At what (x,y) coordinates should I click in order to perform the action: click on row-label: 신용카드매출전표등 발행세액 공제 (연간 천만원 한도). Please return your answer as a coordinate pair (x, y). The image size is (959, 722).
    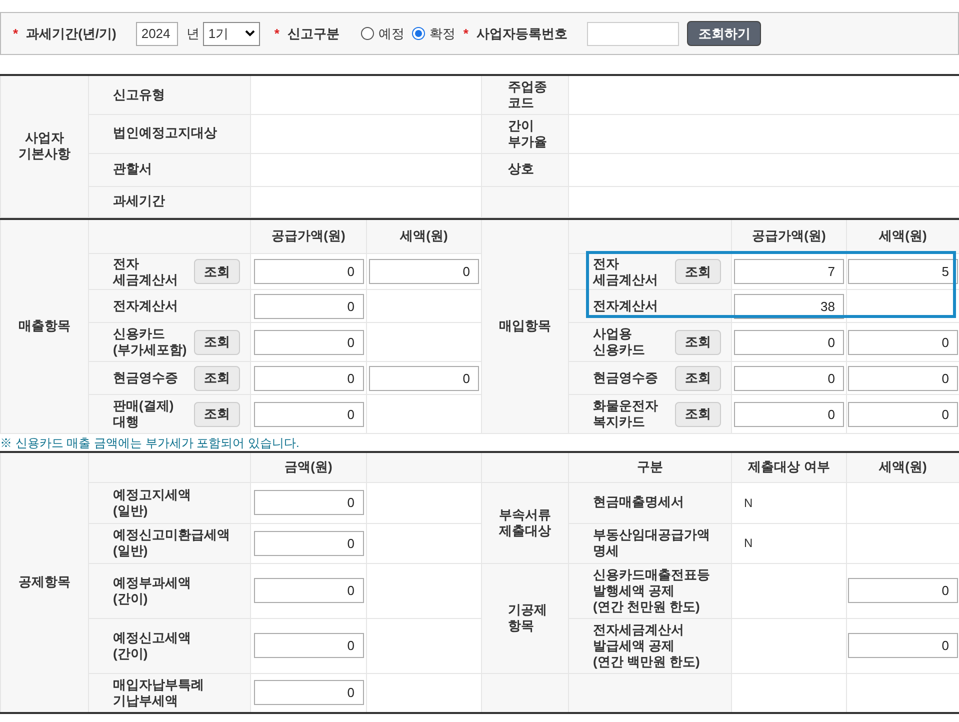
    Looking at the image, I should click on (651, 590).